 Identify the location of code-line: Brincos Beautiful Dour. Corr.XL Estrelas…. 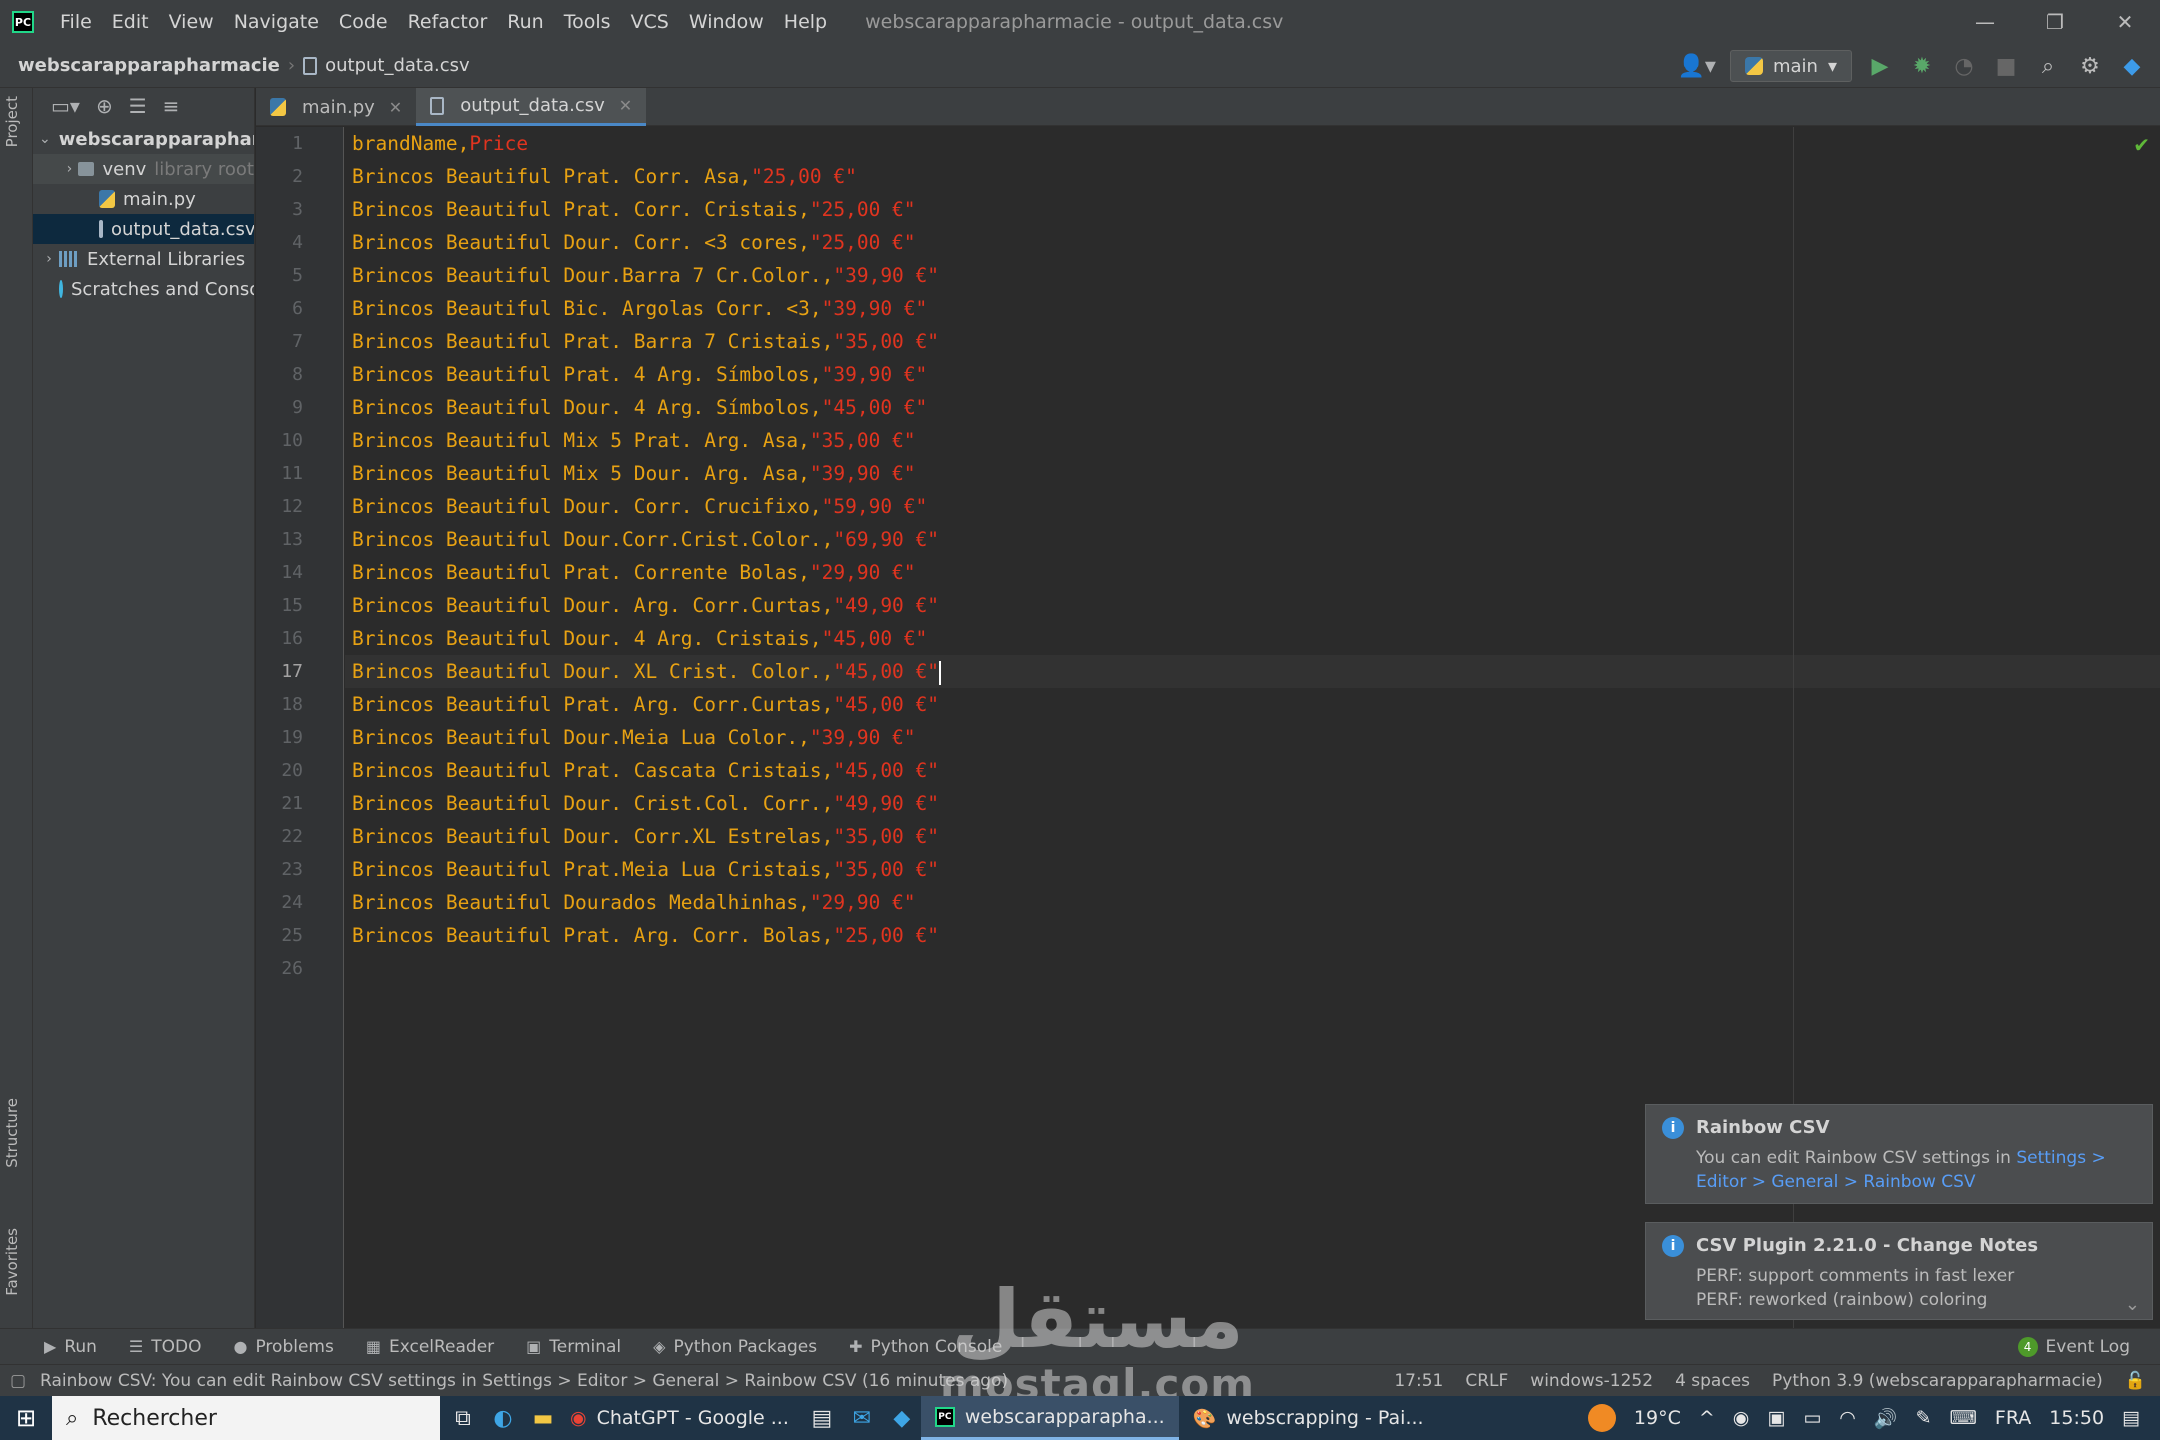
(1252, 836).